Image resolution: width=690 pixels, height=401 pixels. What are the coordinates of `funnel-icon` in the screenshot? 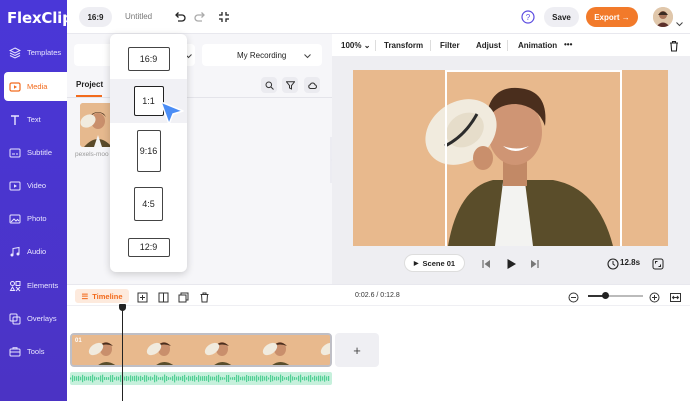 It's located at (290, 85).